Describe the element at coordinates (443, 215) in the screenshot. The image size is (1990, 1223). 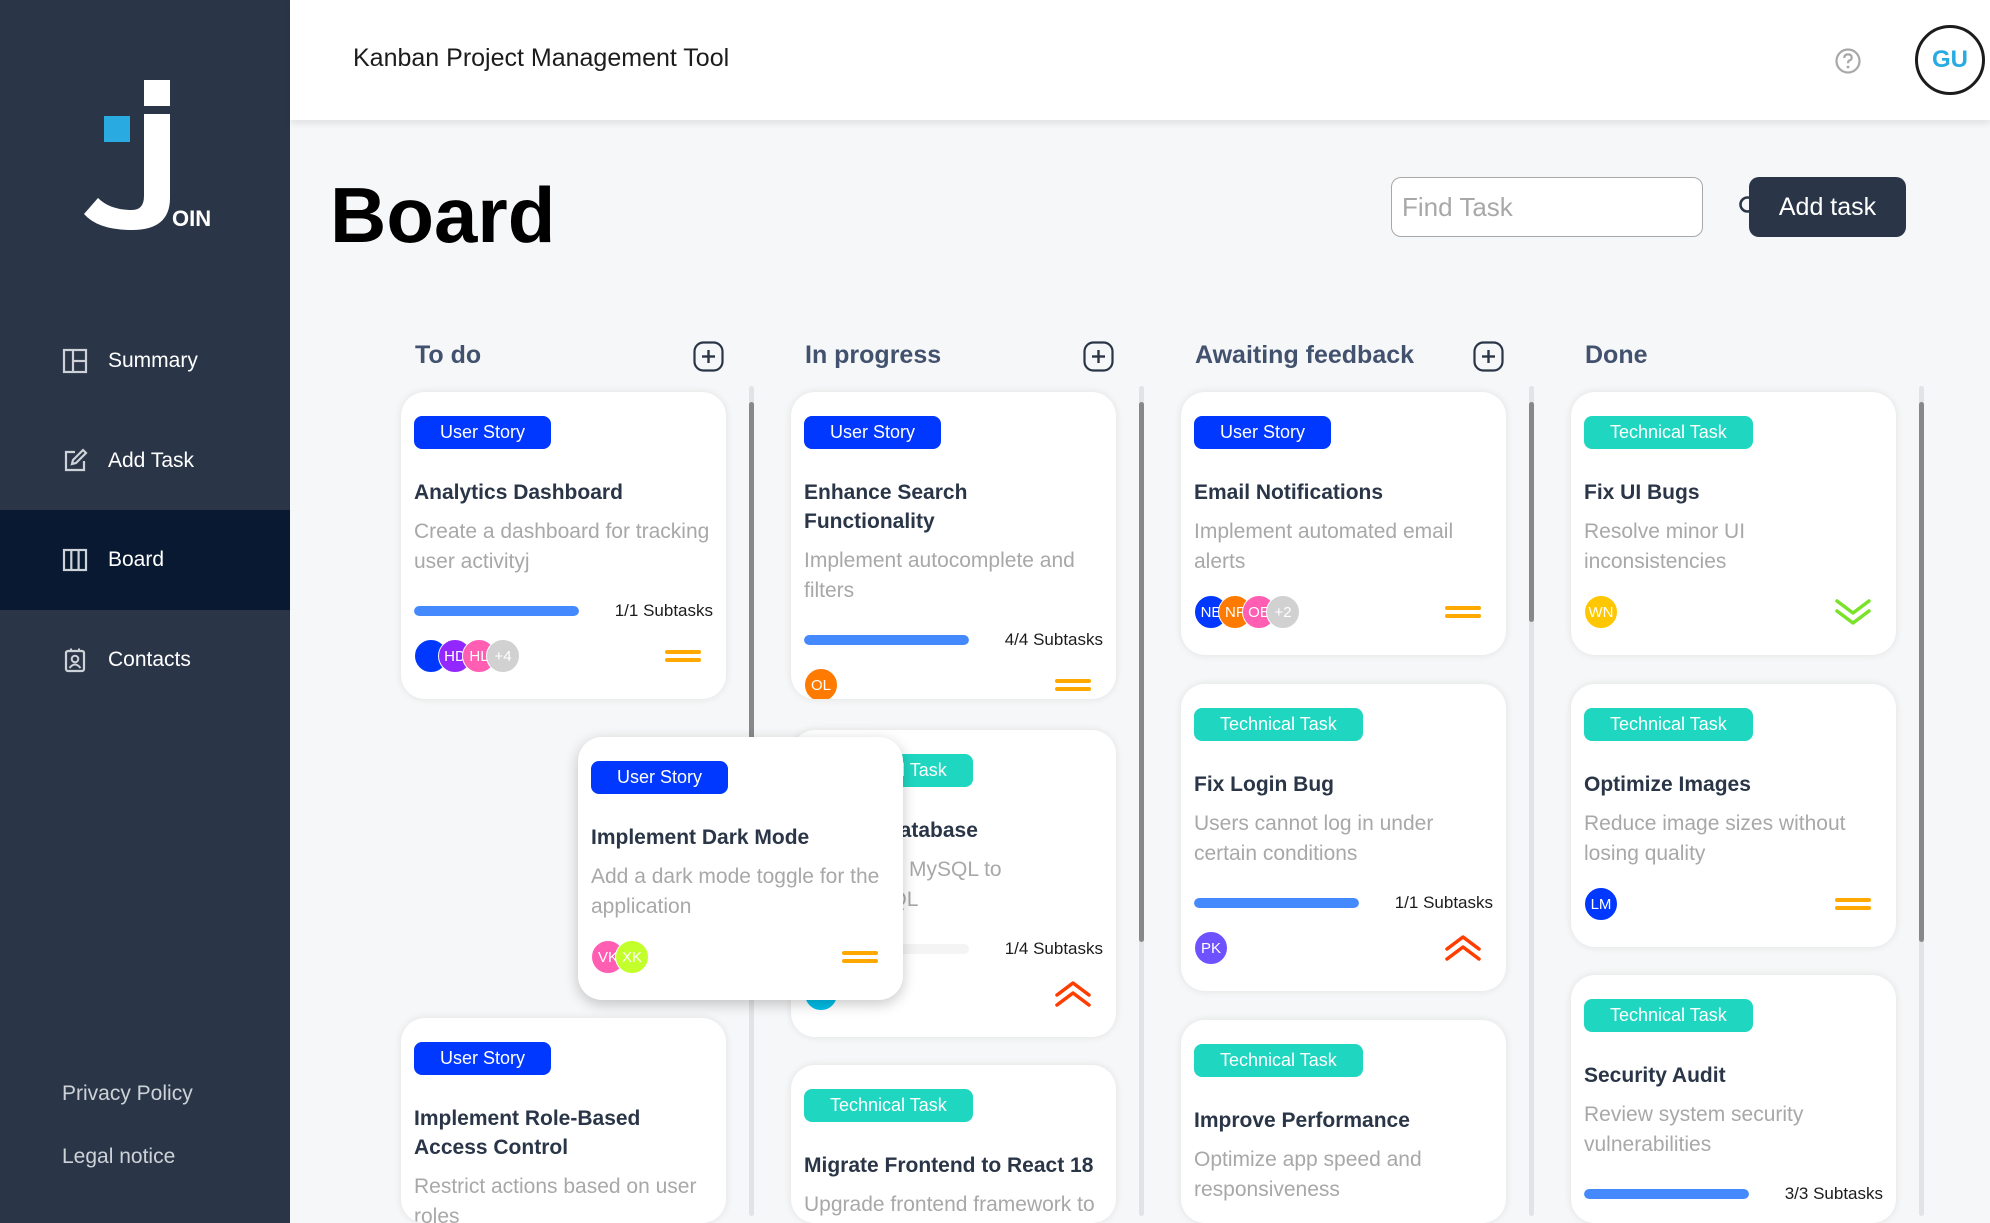
I see `page-title: Board` at that location.